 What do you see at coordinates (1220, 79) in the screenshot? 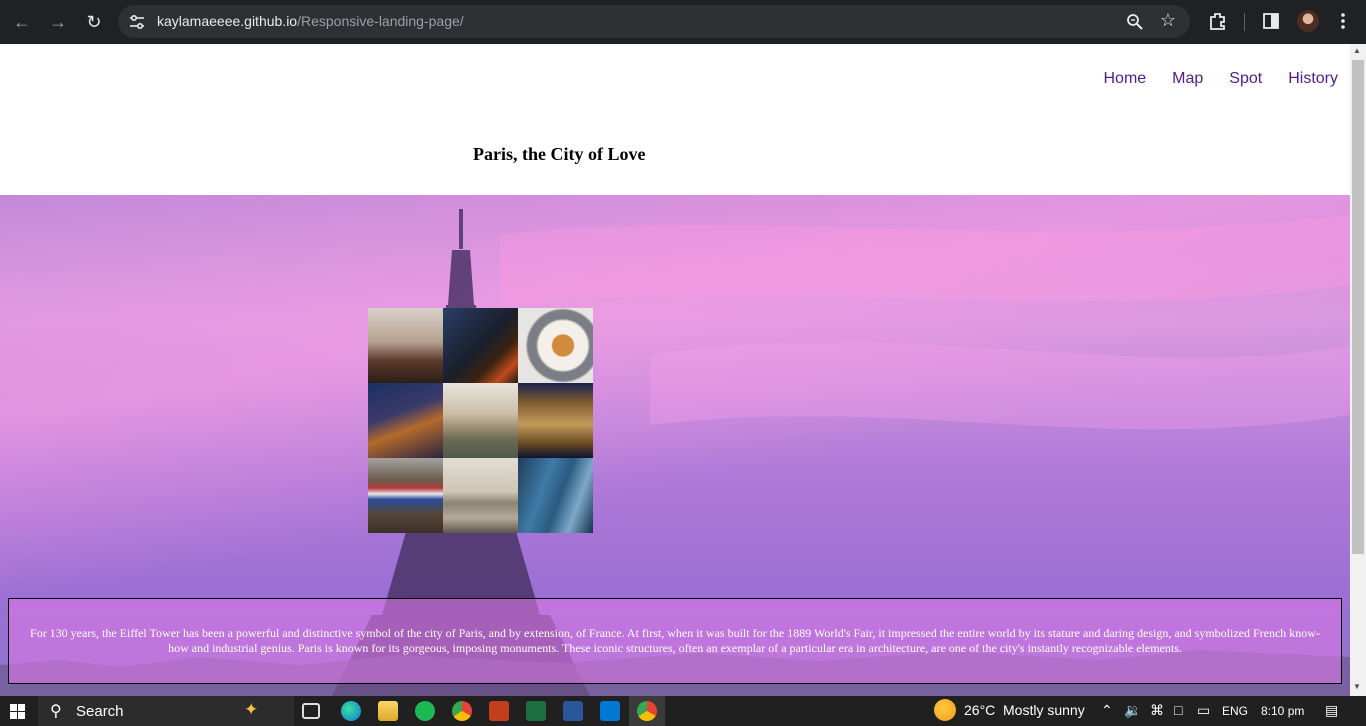
I see `main-nav: Home Map Spot History` at bounding box center [1220, 79].